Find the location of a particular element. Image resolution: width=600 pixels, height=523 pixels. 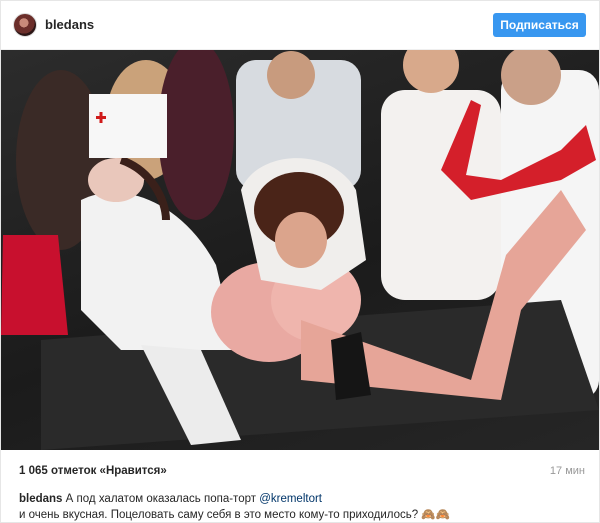

cake-nurse-body is located at coordinates (158, 271).